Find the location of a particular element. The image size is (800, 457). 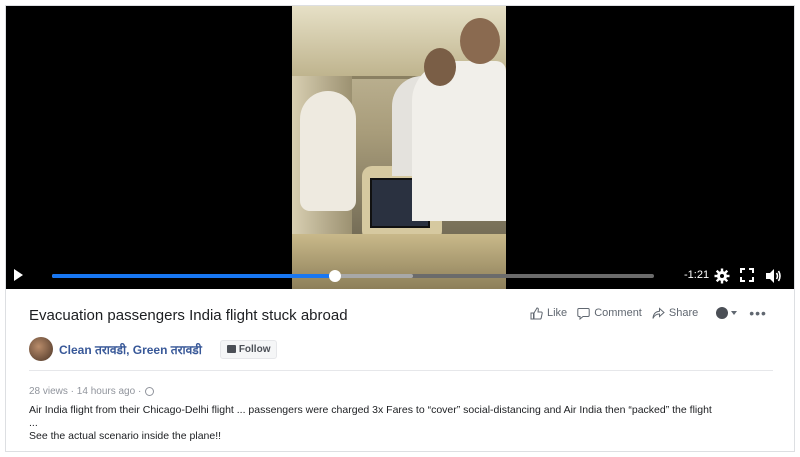

audience-selector is located at coordinates (727, 313).